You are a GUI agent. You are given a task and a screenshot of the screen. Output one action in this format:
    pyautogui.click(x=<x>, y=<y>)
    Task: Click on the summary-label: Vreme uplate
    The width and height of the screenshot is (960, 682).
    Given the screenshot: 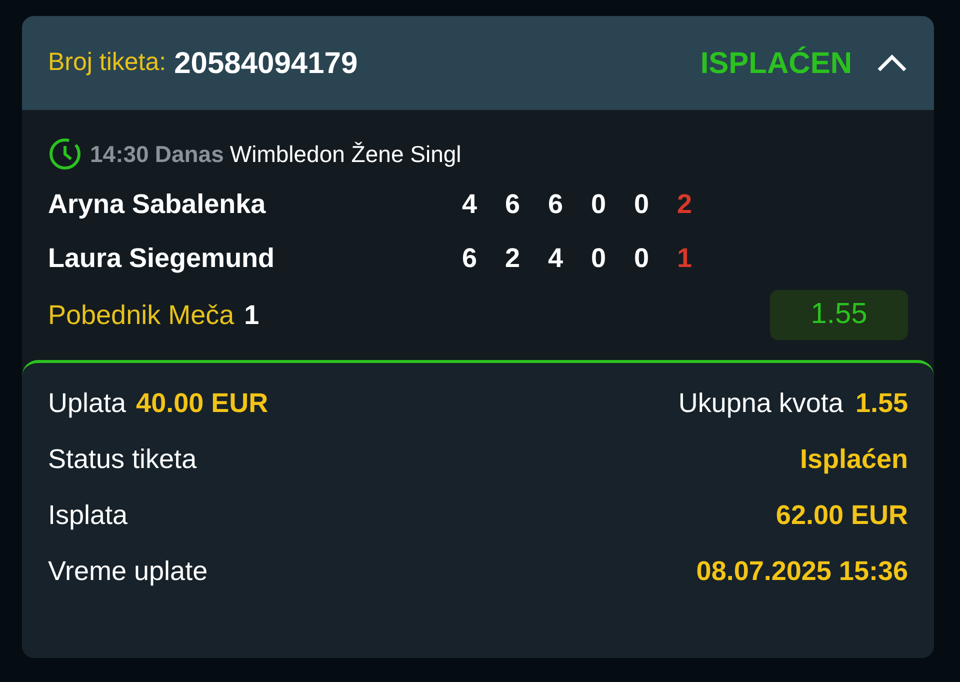 What is the action you would take?
    pyautogui.click(x=128, y=571)
    